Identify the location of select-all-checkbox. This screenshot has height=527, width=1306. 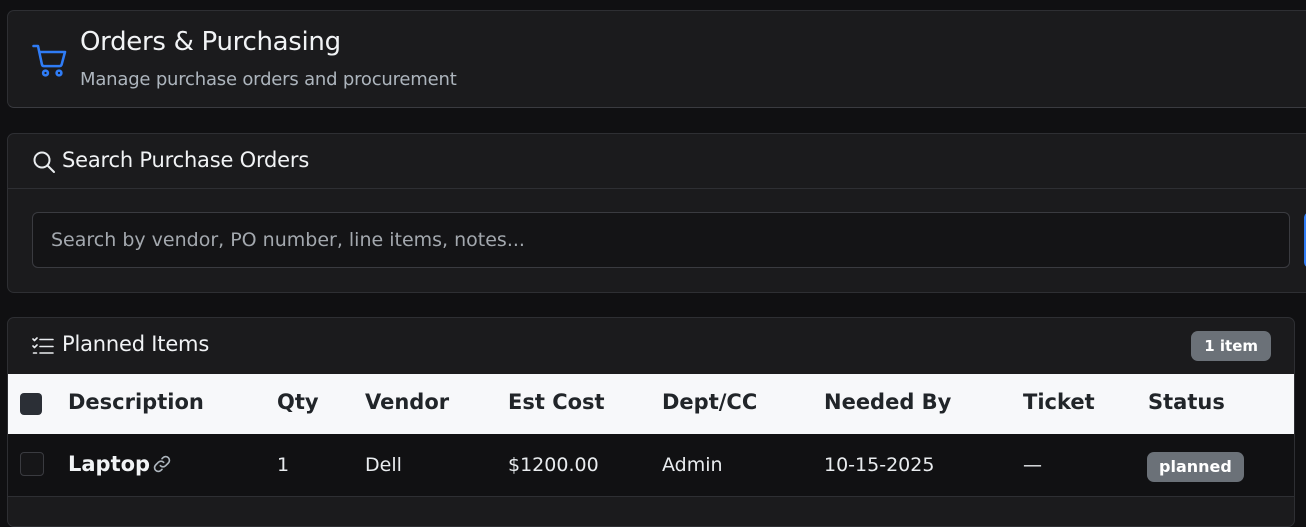
(31, 404).